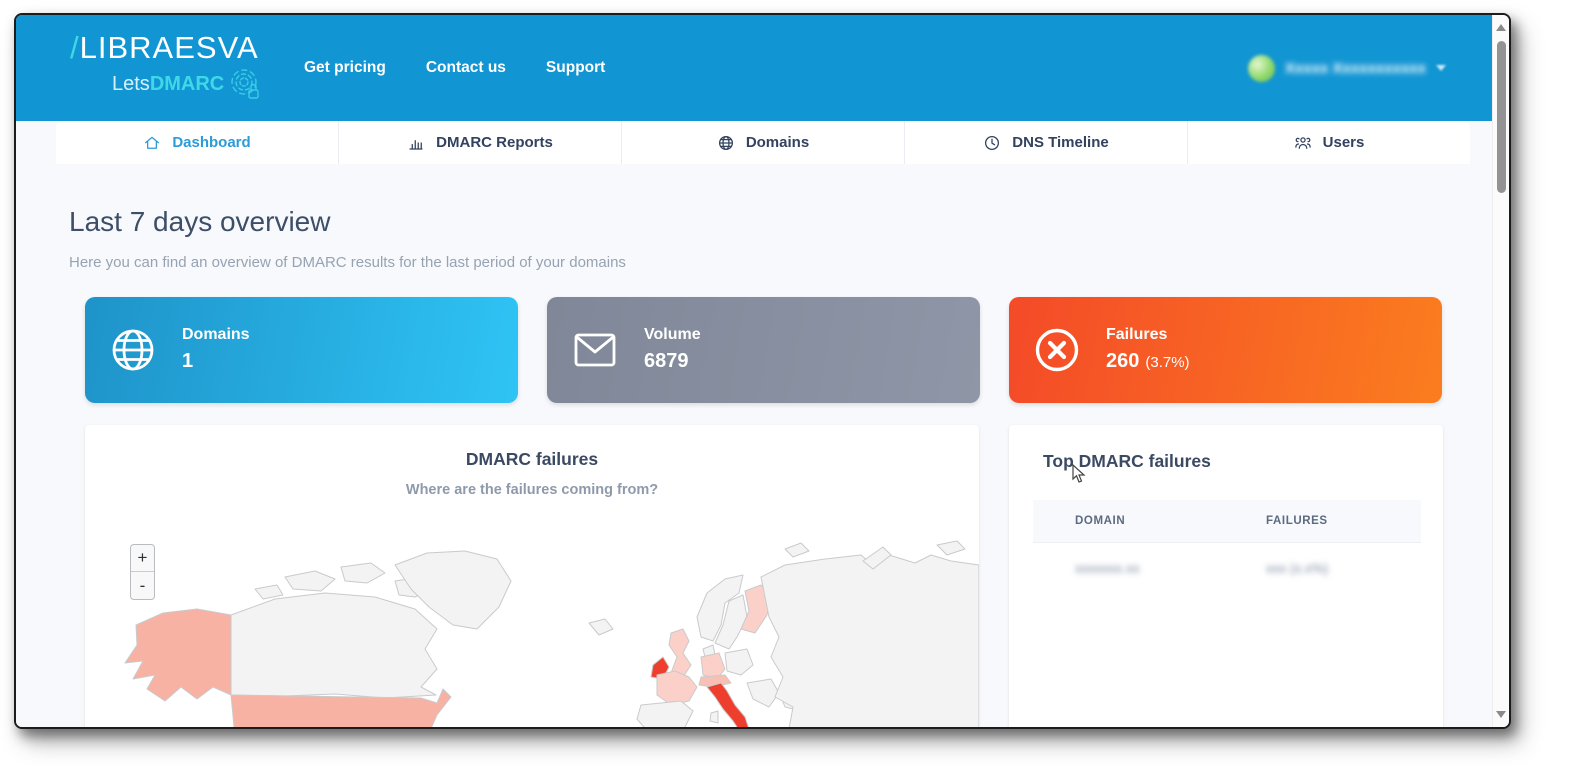 This screenshot has width=1593, height=770. Describe the element at coordinates (666, 361) in the screenshot. I see `stat-value: 6879` at that location.